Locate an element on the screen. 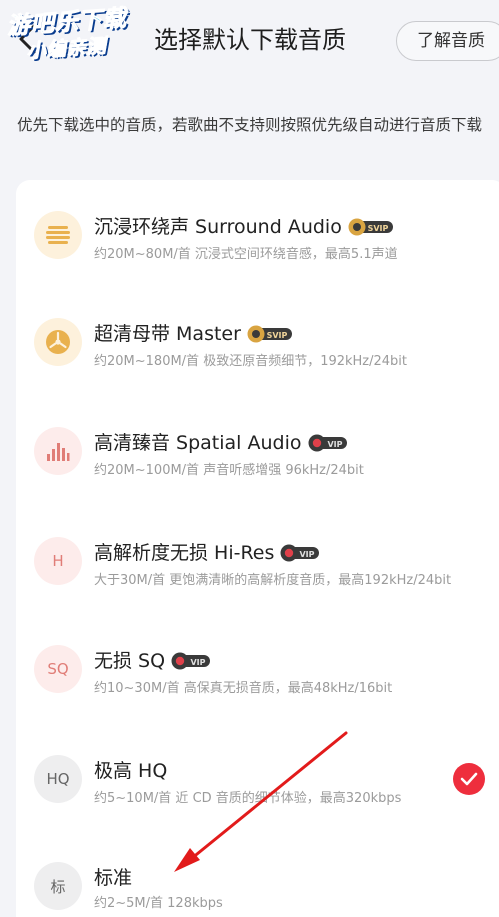 The width and height of the screenshot is (499, 917). option-name-text: 高解析度无损 Hi-Res is located at coordinates (184, 553).